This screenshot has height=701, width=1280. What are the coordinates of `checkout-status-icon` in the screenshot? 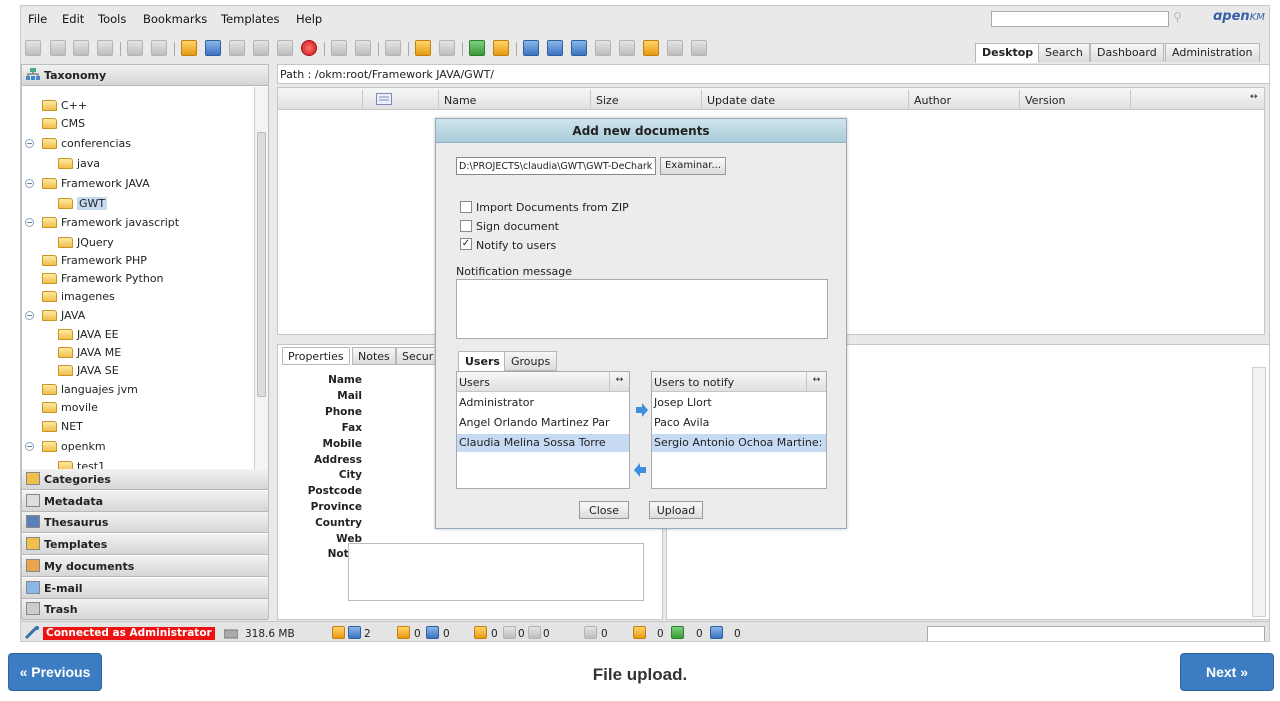 It's located at (432, 632).